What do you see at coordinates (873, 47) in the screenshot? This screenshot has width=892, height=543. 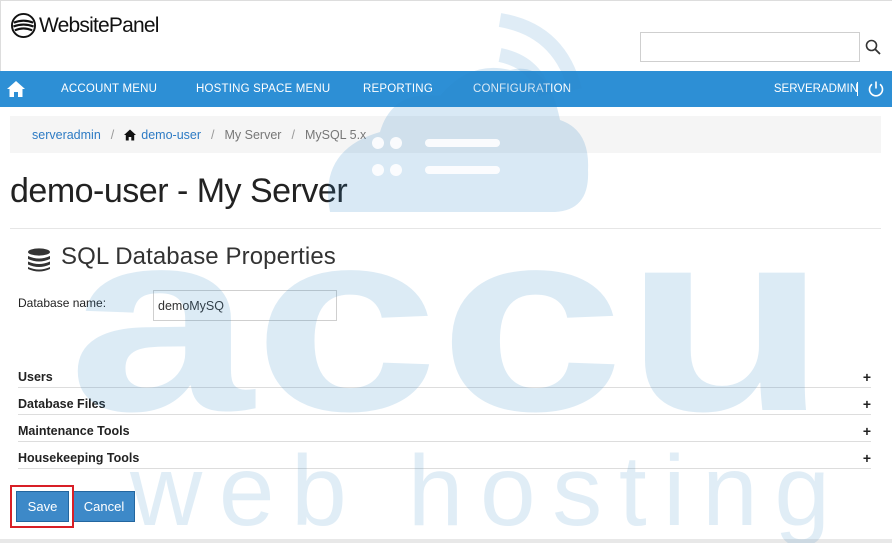 I see `search-icon` at bounding box center [873, 47].